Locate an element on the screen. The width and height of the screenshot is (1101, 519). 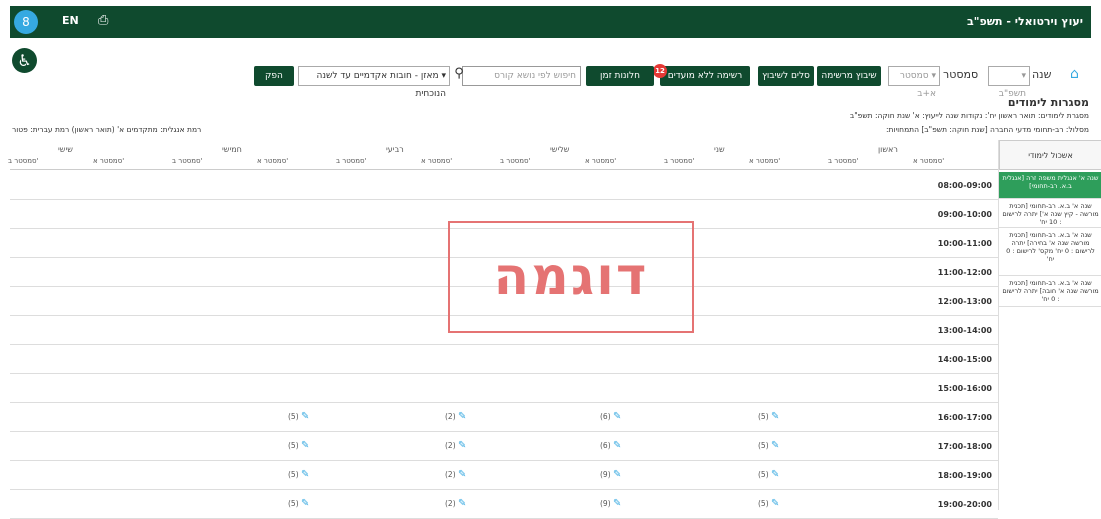
year-label: שנה is located at coordinates (1042, 74).